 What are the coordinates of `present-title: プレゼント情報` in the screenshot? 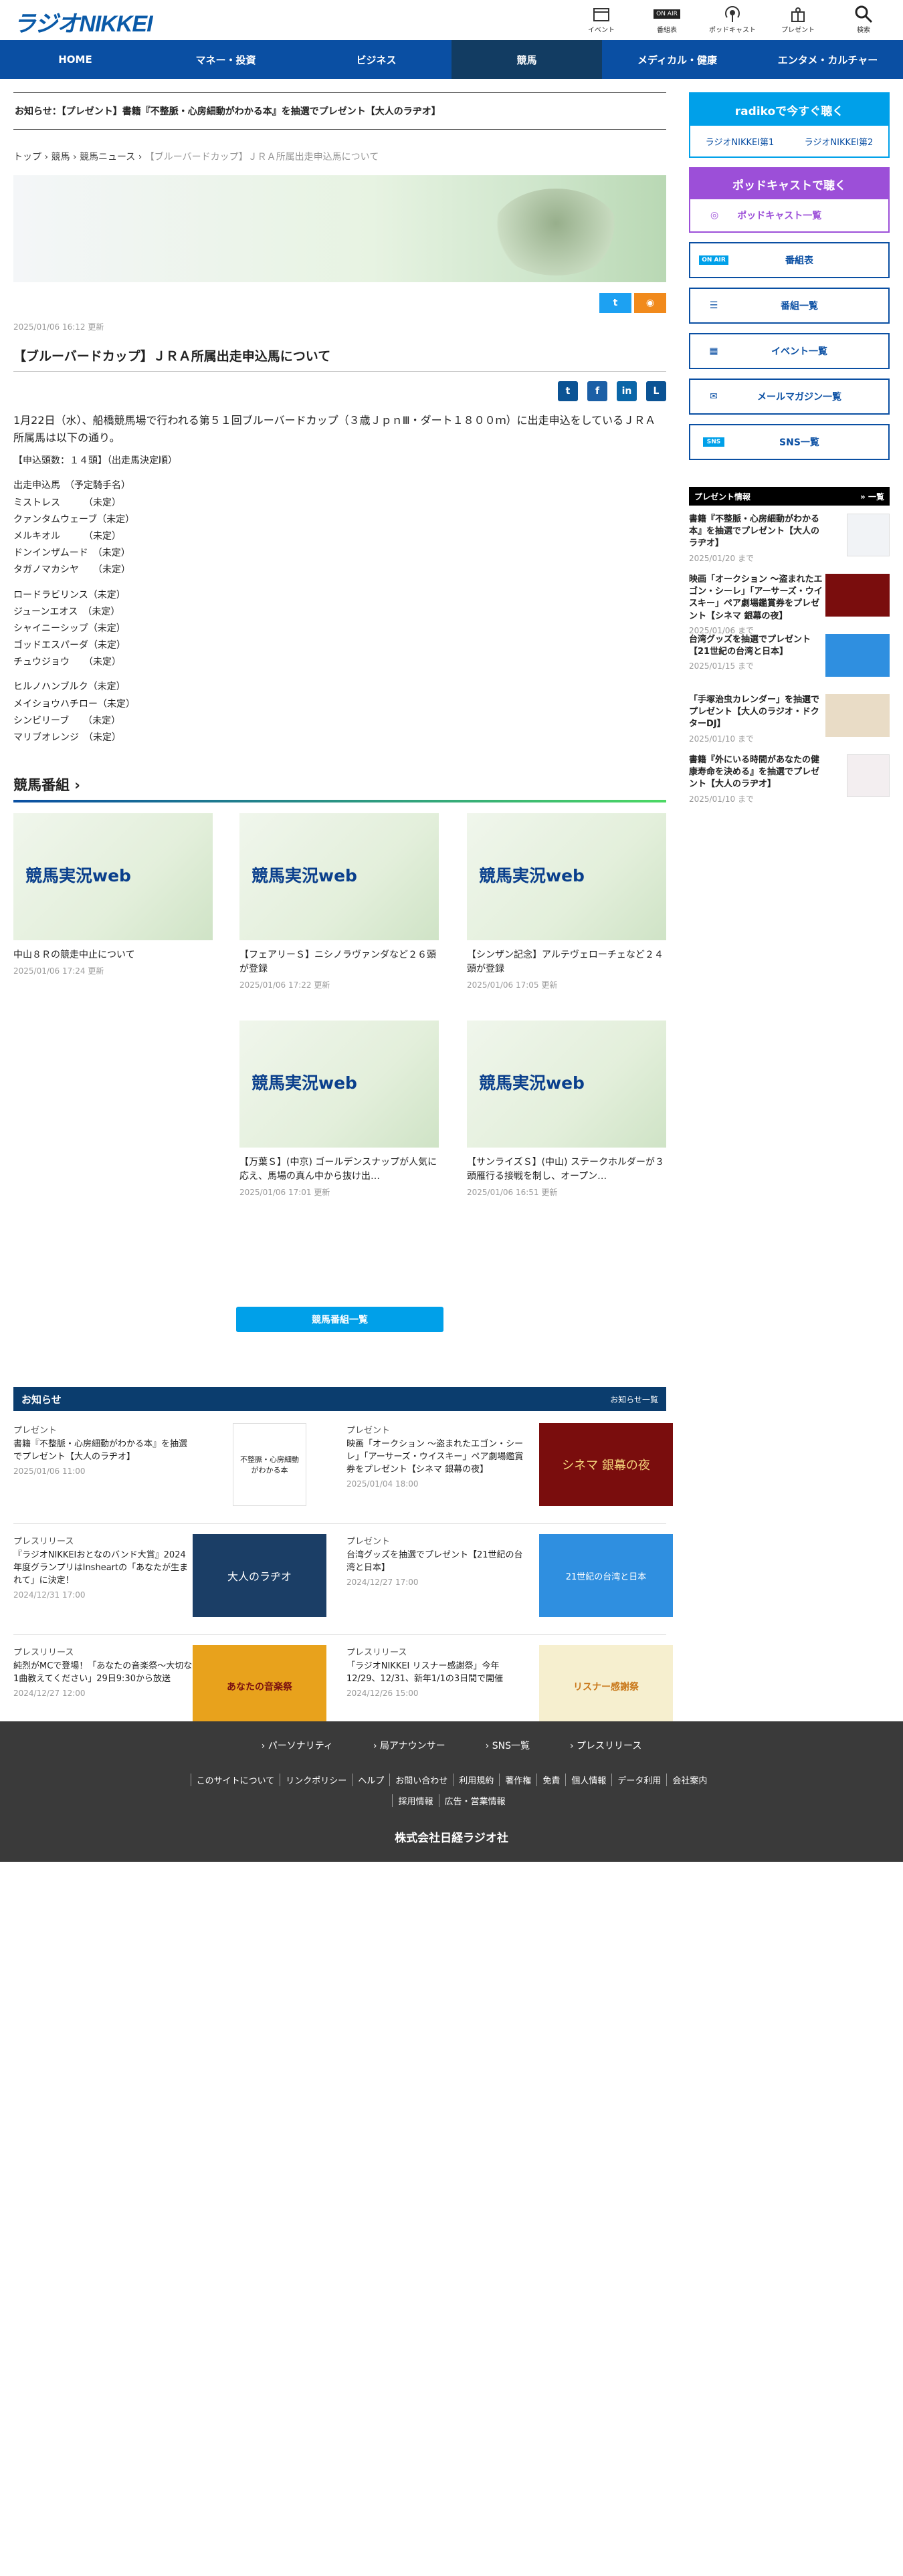 It's located at (722, 497).